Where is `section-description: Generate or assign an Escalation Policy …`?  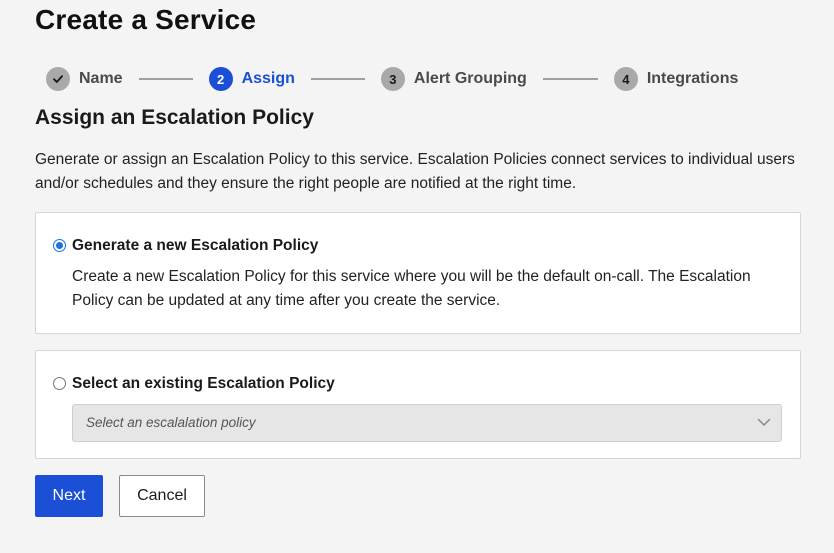 section-description: Generate or assign an Escalation Policy … is located at coordinates (415, 171).